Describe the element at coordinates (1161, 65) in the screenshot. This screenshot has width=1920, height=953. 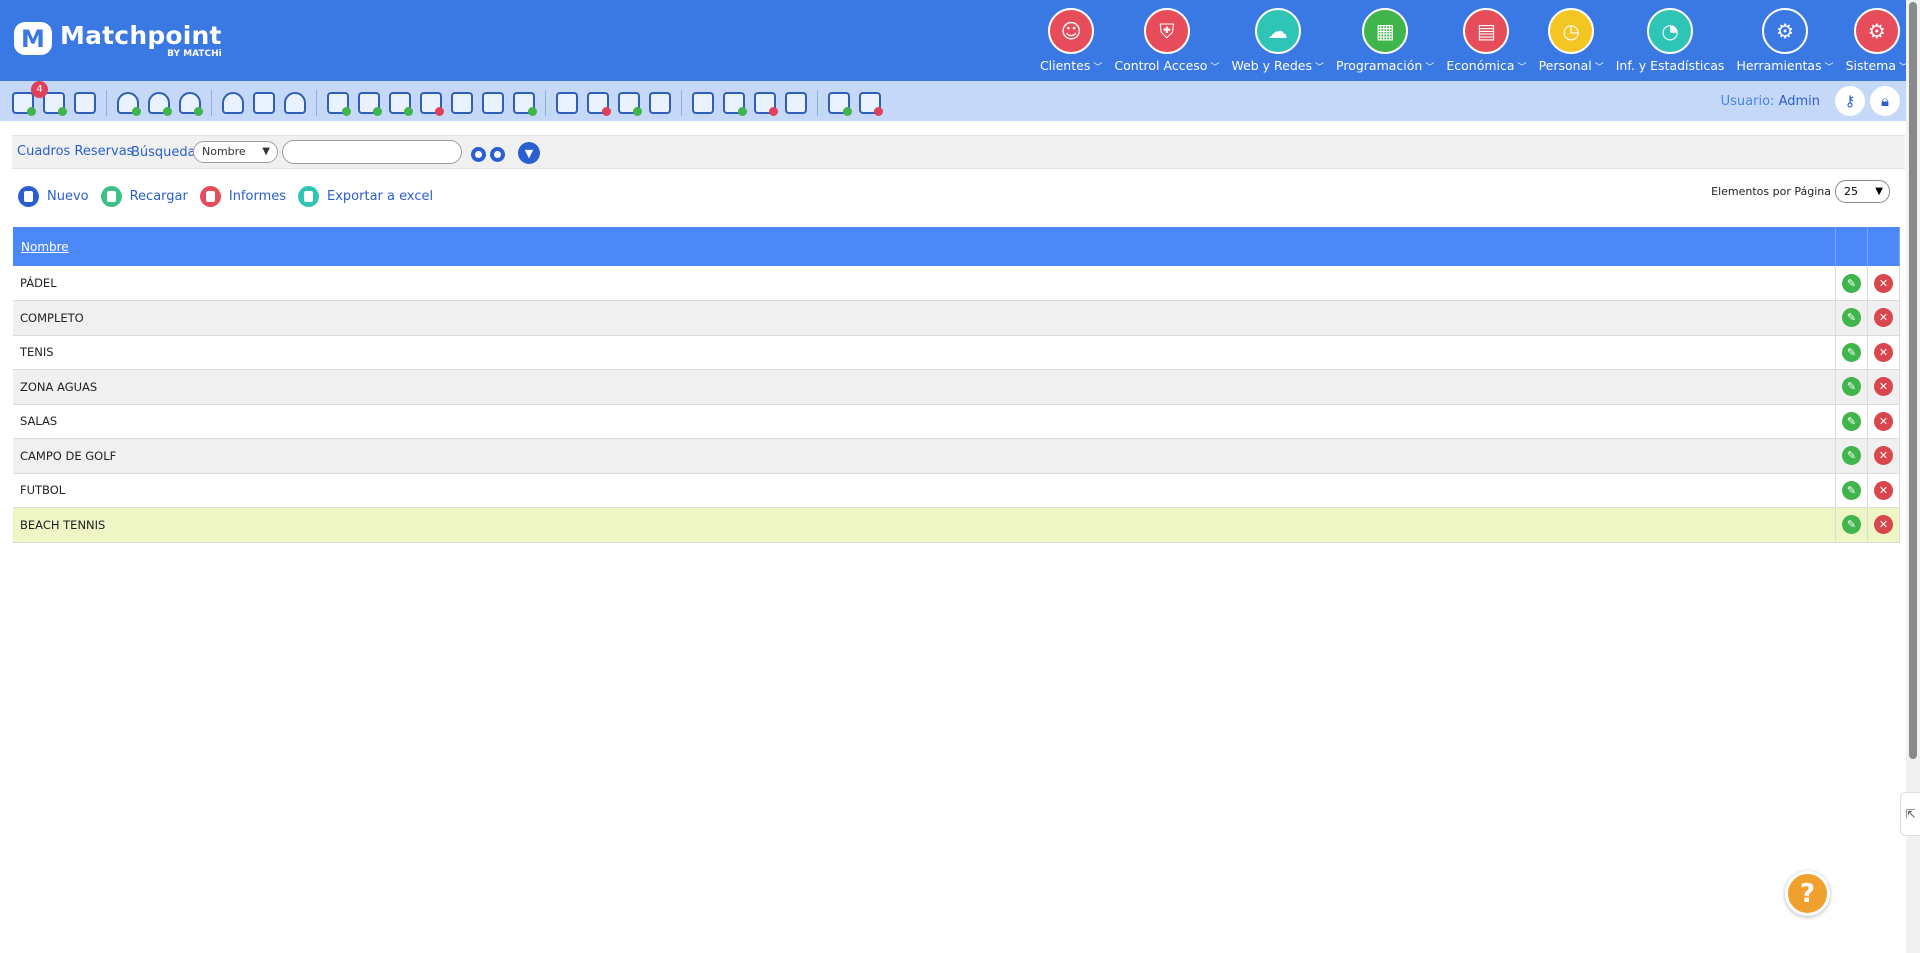
I see `nav-label: Control Acceso` at that location.